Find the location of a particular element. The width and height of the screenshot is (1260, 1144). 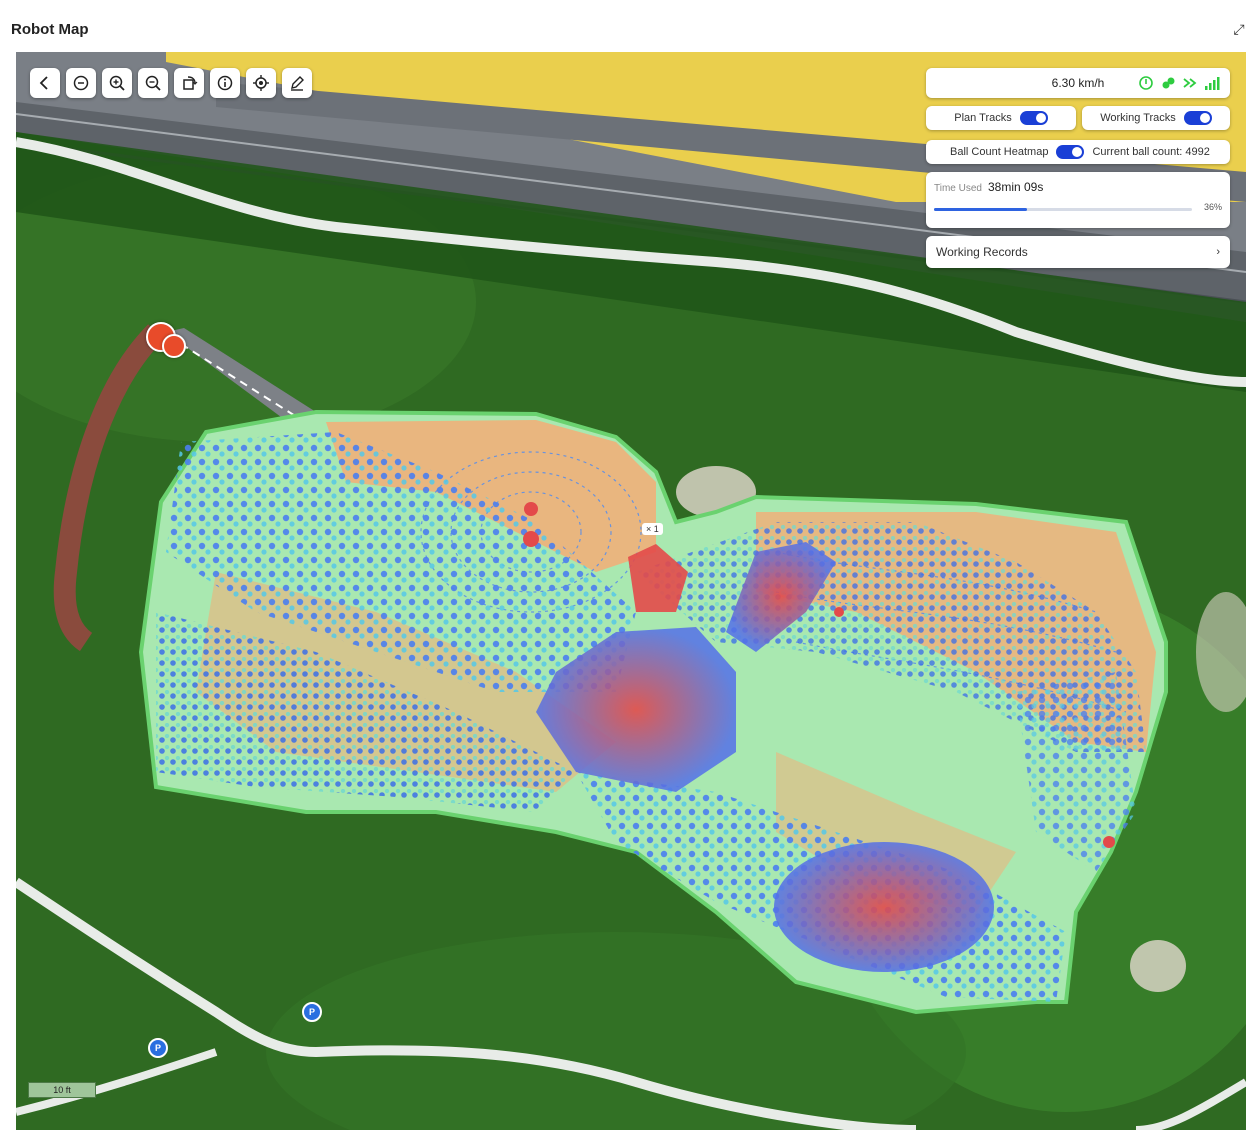

heatmap-label: Ball Count Heatmap is located at coordinates (999, 152).